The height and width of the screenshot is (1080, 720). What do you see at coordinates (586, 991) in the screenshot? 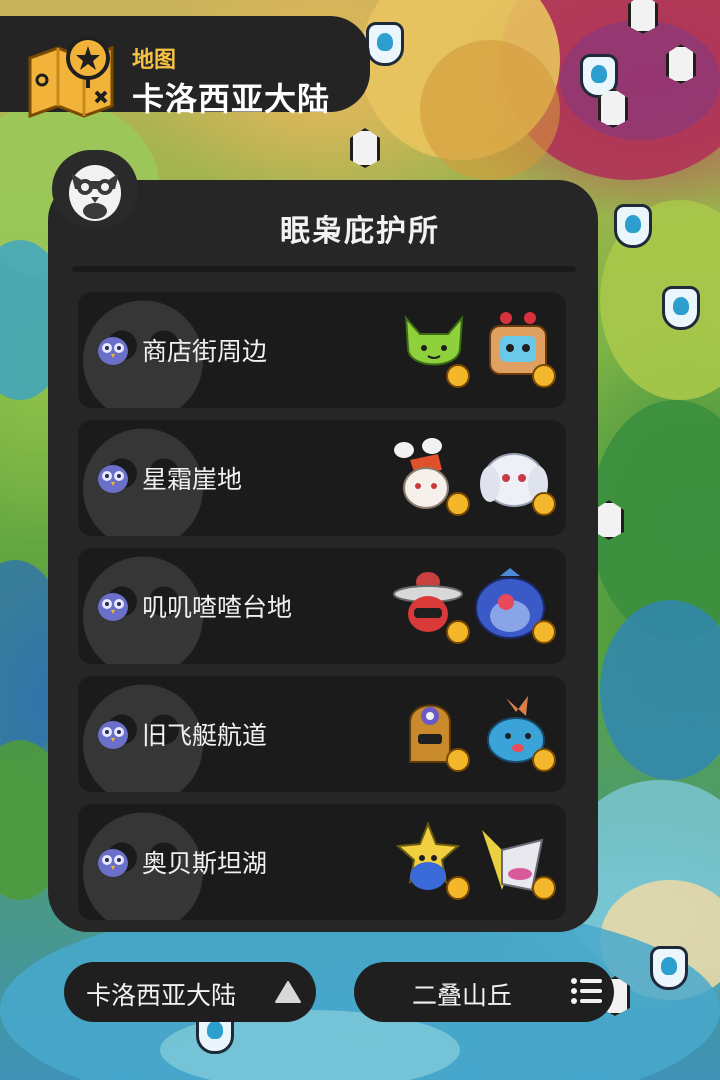
I see `list-icon` at bounding box center [586, 991].